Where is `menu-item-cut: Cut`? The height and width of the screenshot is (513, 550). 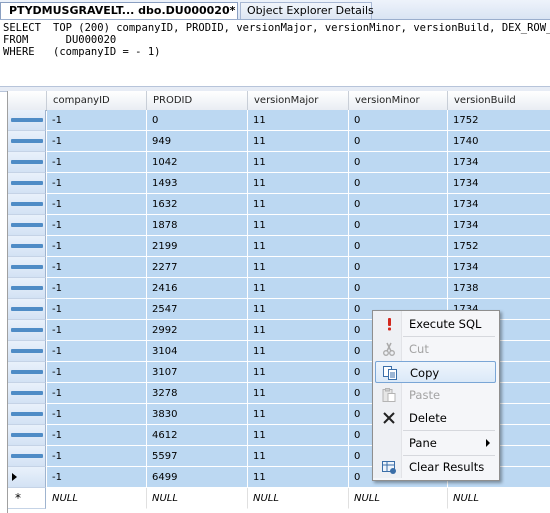 menu-item-cut: Cut is located at coordinates (435, 349).